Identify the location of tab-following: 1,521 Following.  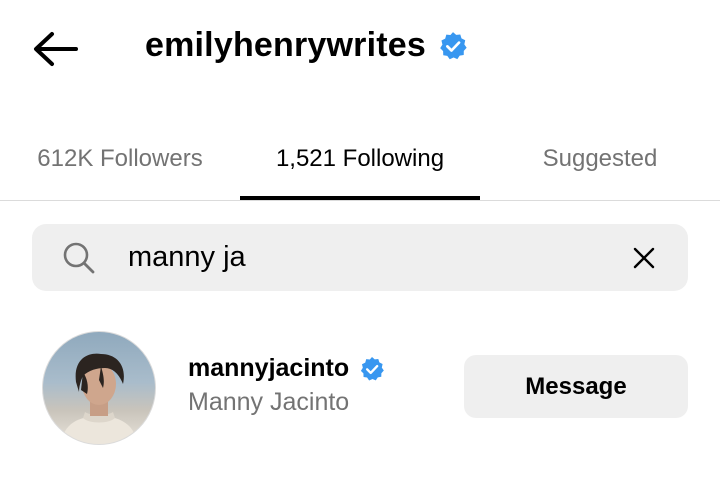
(360, 159).